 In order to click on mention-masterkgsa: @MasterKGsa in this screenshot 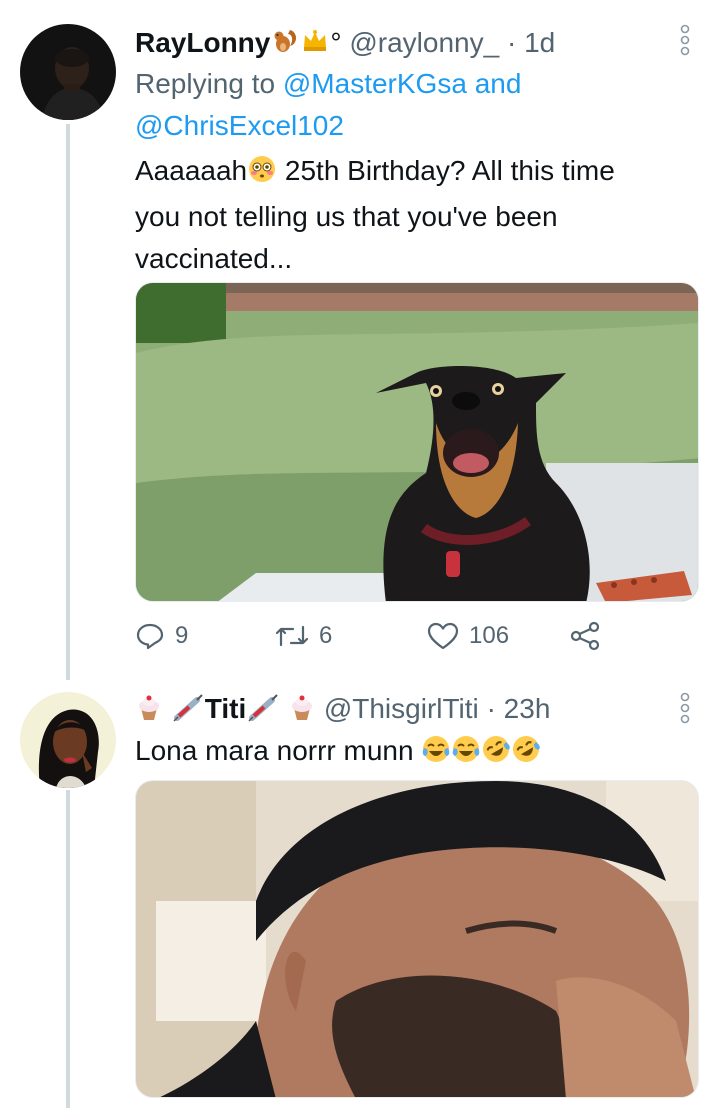, I will do `click(375, 83)`.